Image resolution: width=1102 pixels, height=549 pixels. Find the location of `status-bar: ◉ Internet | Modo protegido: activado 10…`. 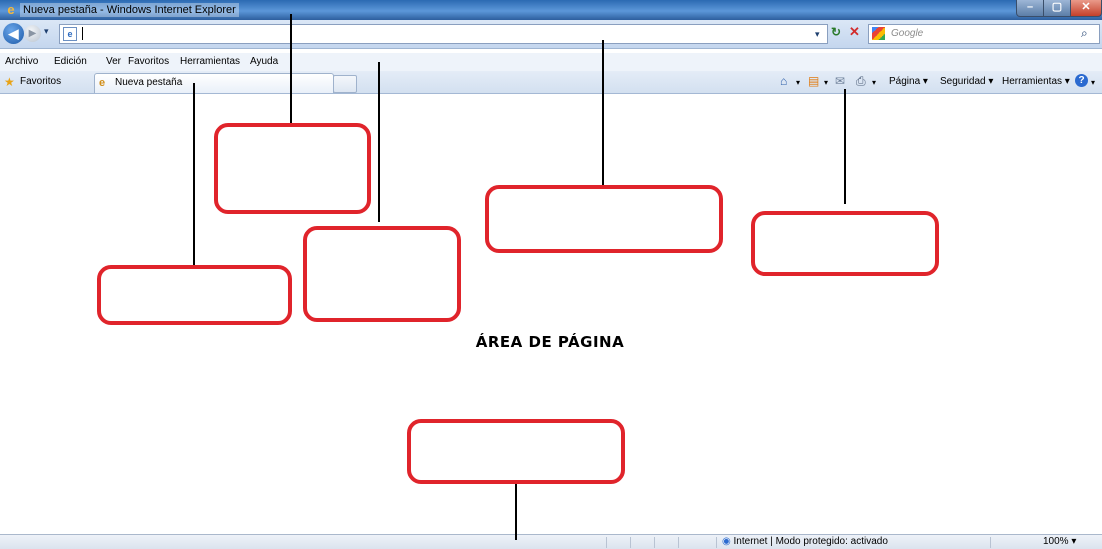

status-bar: ◉ Internet | Modo protegido: activado 10… is located at coordinates (551, 541).